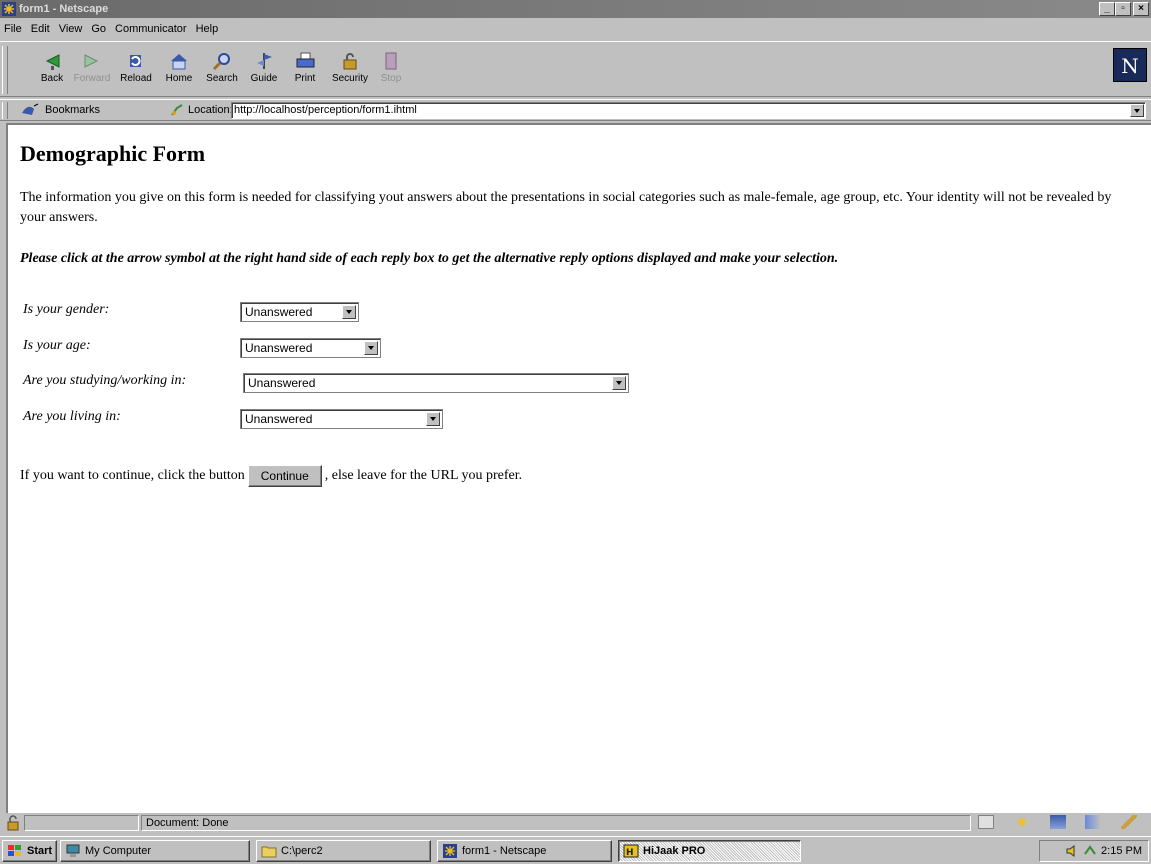  Describe the element at coordinates (619, 383) in the screenshot. I see `occupation-dropdown-arrow` at that location.